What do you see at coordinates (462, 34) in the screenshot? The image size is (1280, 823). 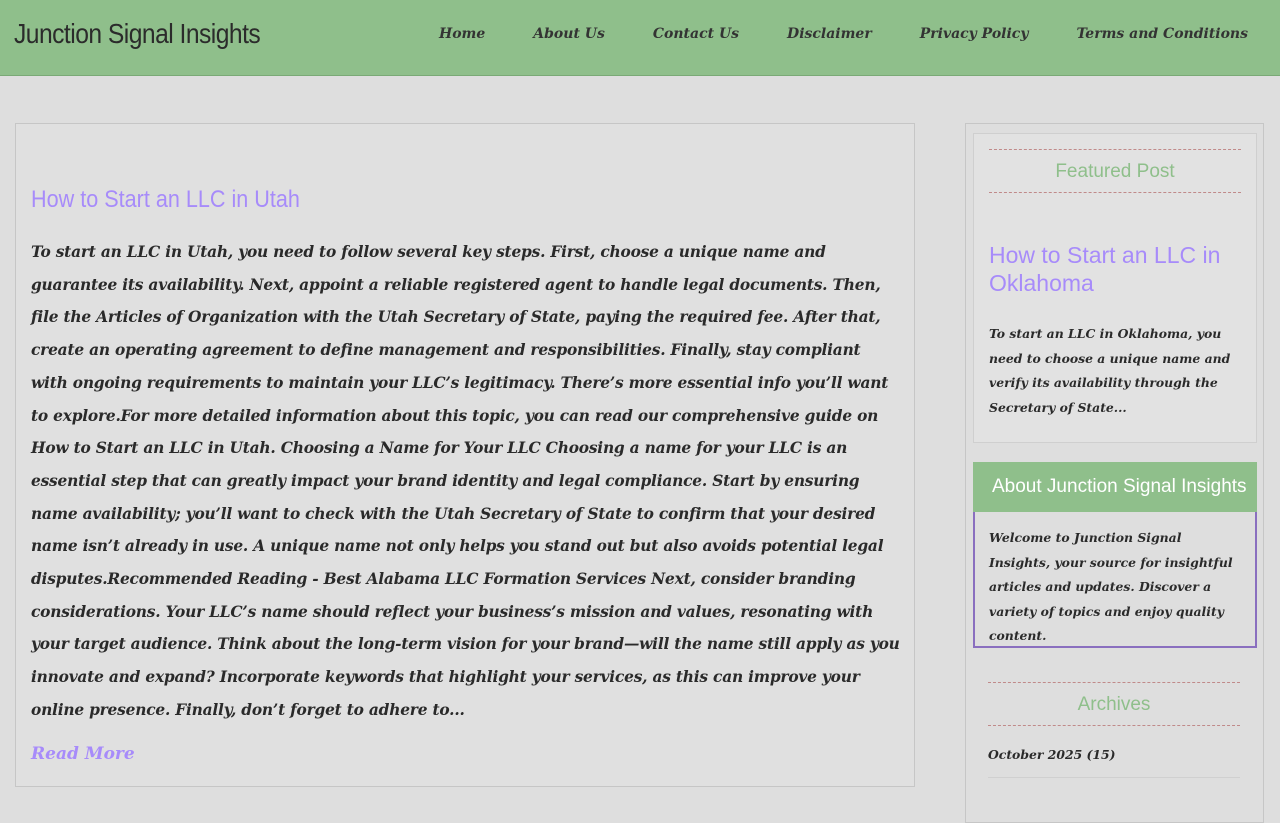 I see `nav-home: Home` at bounding box center [462, 34].